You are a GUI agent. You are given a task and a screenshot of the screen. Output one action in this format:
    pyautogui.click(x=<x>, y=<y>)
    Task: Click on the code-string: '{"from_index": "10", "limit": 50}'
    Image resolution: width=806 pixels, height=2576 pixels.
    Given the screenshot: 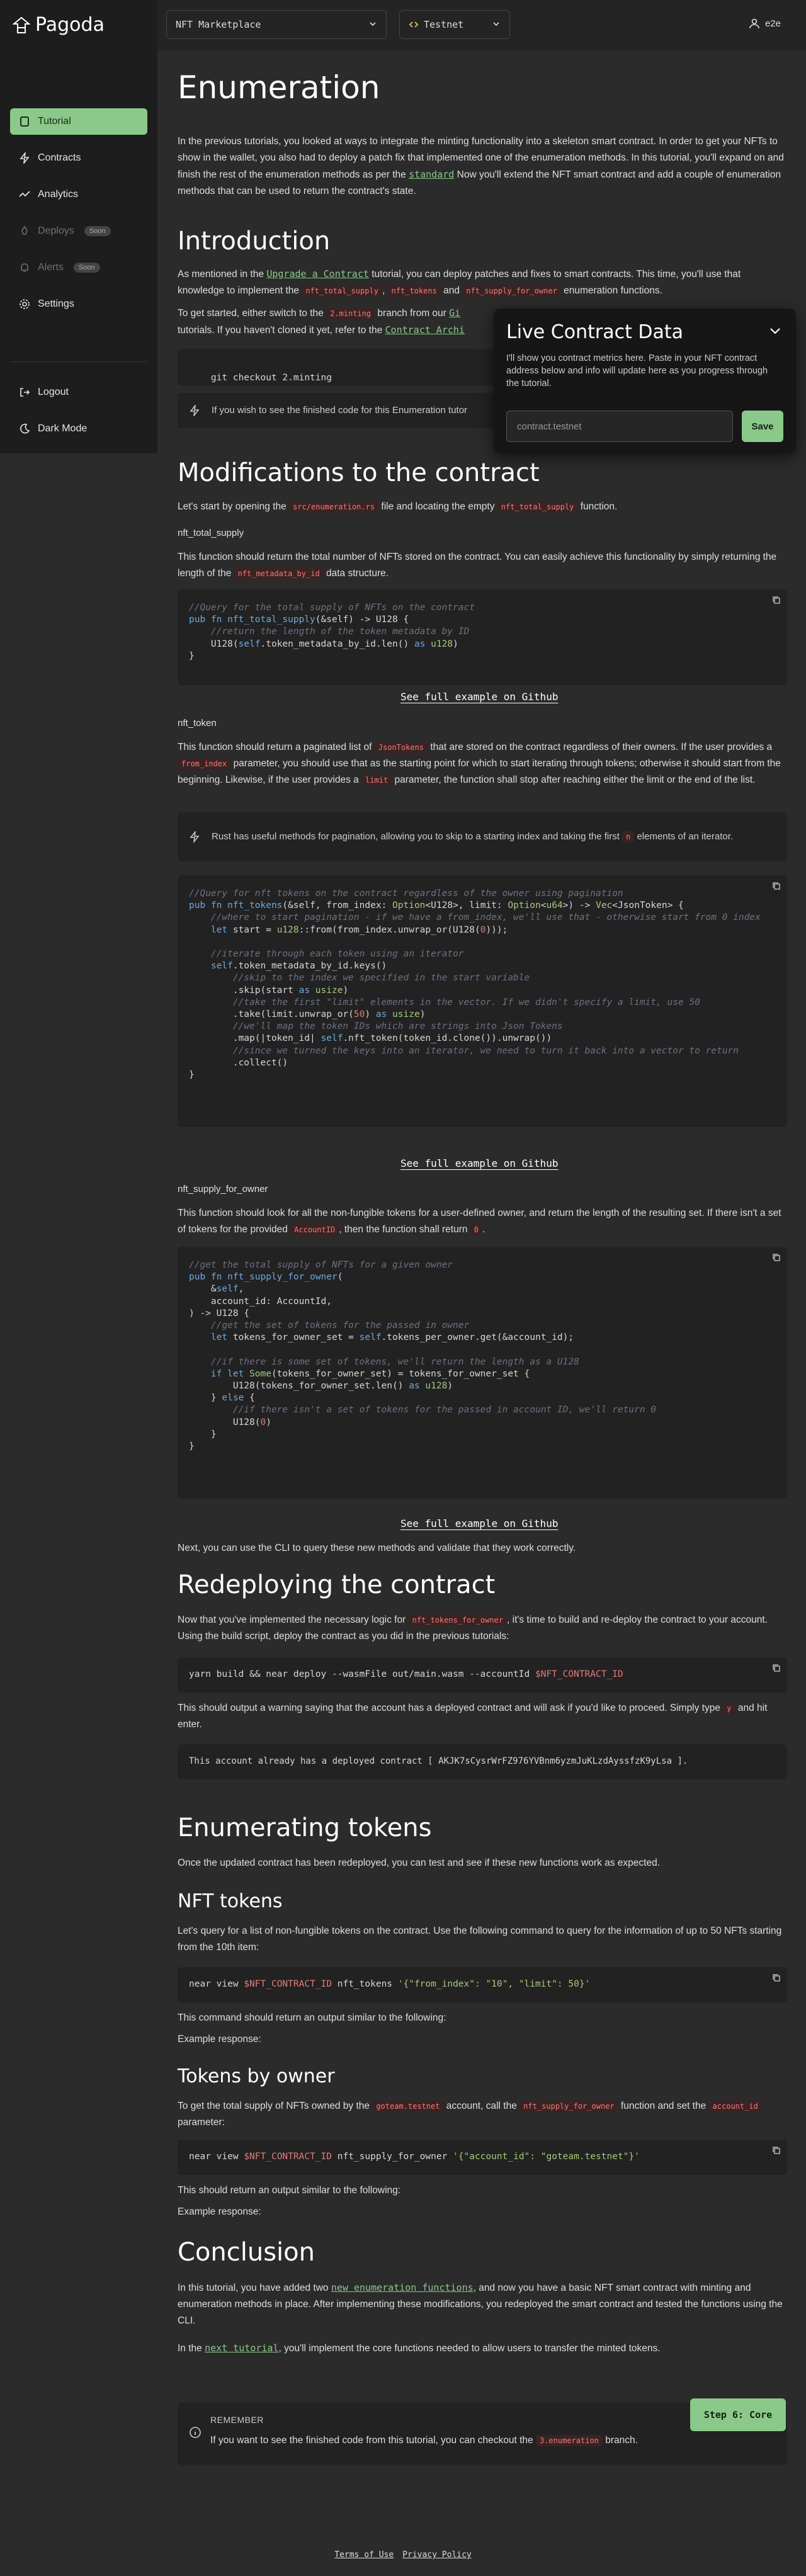 What is the action you would take?
    pyautogui.click(x=494, y=1984)
    